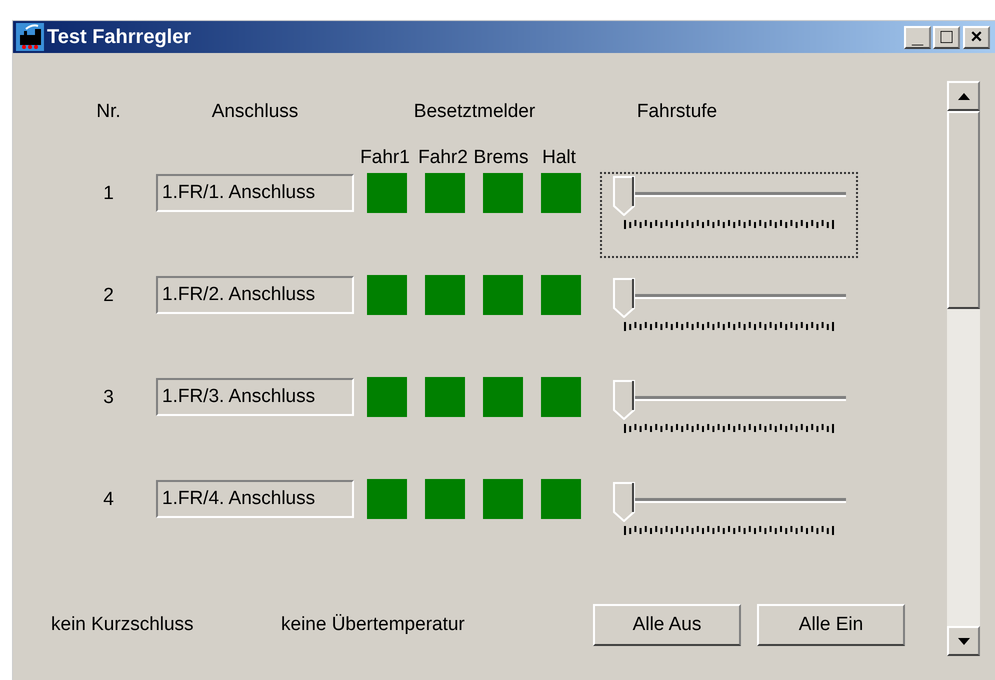  I want to click on window-title: Test Fahrregler, so click(119, 37).